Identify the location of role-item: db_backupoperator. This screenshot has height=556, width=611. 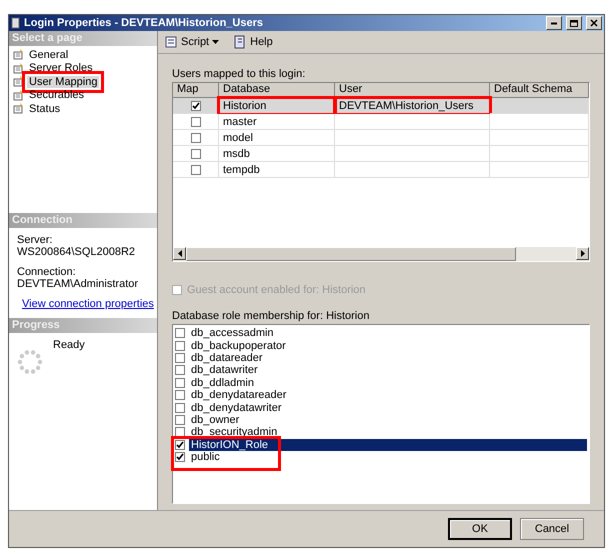
(388, 346).